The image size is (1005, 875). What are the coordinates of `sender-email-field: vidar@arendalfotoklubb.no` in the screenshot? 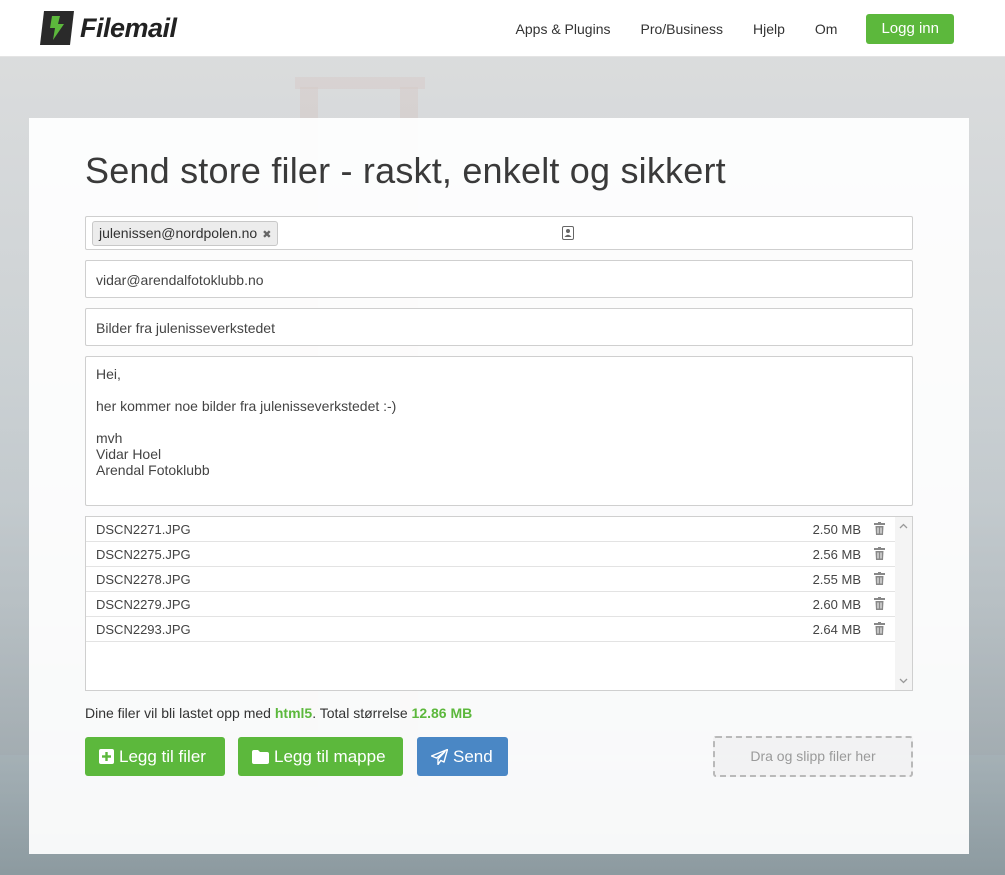 It's located at (499, 279).